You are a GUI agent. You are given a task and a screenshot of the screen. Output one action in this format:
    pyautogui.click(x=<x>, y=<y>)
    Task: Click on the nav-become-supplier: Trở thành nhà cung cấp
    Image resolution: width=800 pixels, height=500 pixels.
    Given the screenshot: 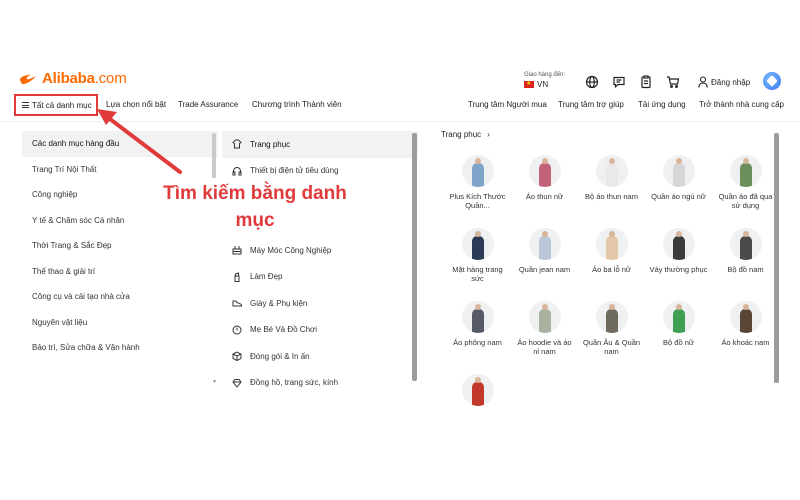 What is the action you would take?
    pyautogui.click(x=741, y=104)
    